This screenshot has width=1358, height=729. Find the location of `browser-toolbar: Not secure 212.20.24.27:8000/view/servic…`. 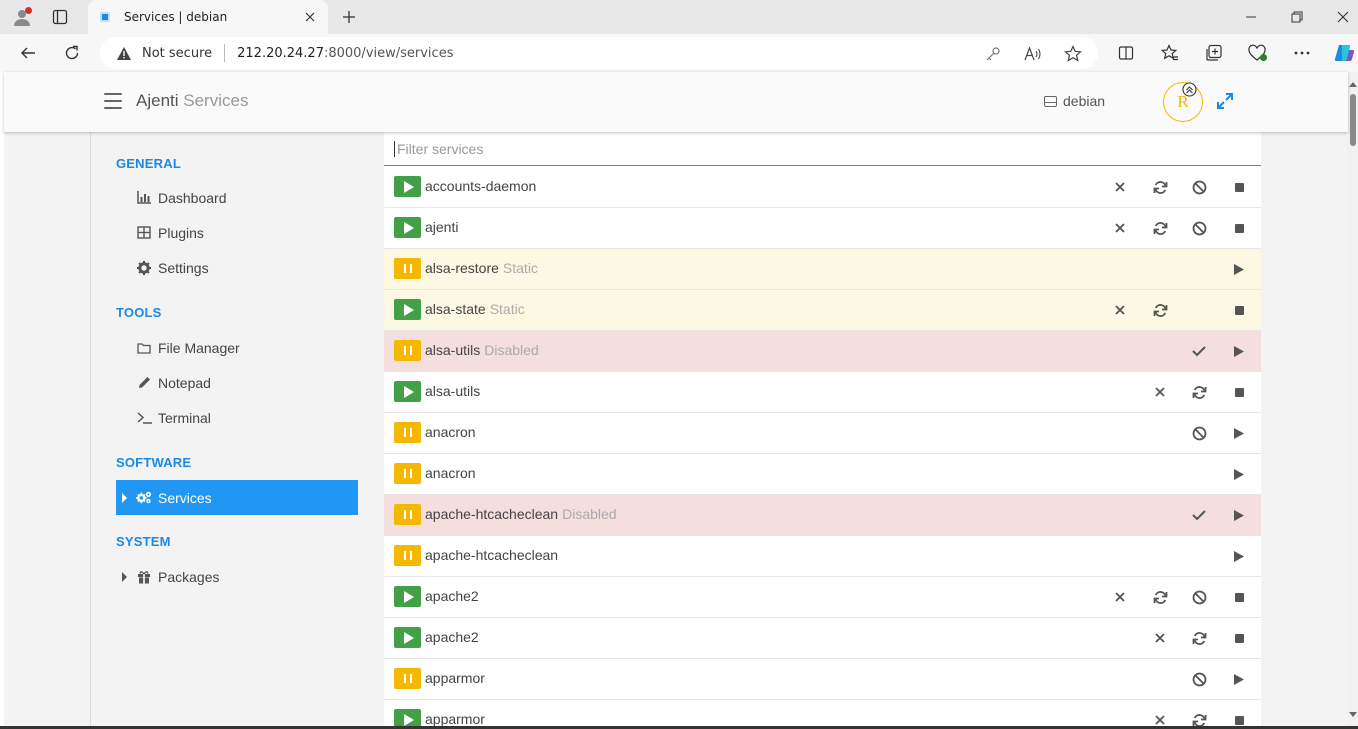

browser-toolbar: Not secure 212.20.24.27:8000/view/servic… is located at coordinates (679, 53).